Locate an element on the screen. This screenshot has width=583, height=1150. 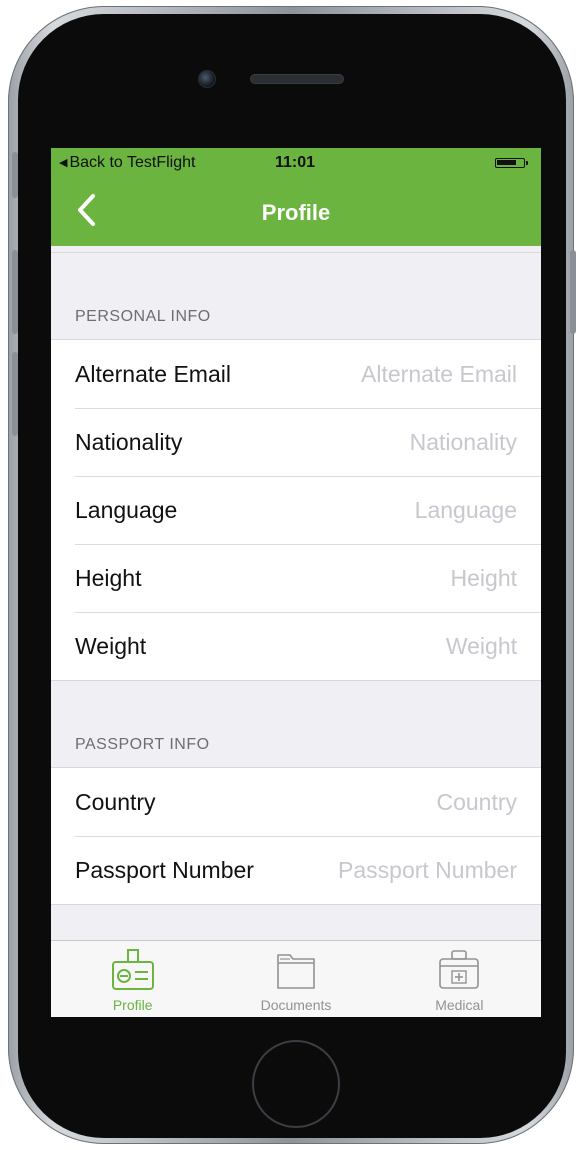
battery-icon is located at coordinates (511, 163).